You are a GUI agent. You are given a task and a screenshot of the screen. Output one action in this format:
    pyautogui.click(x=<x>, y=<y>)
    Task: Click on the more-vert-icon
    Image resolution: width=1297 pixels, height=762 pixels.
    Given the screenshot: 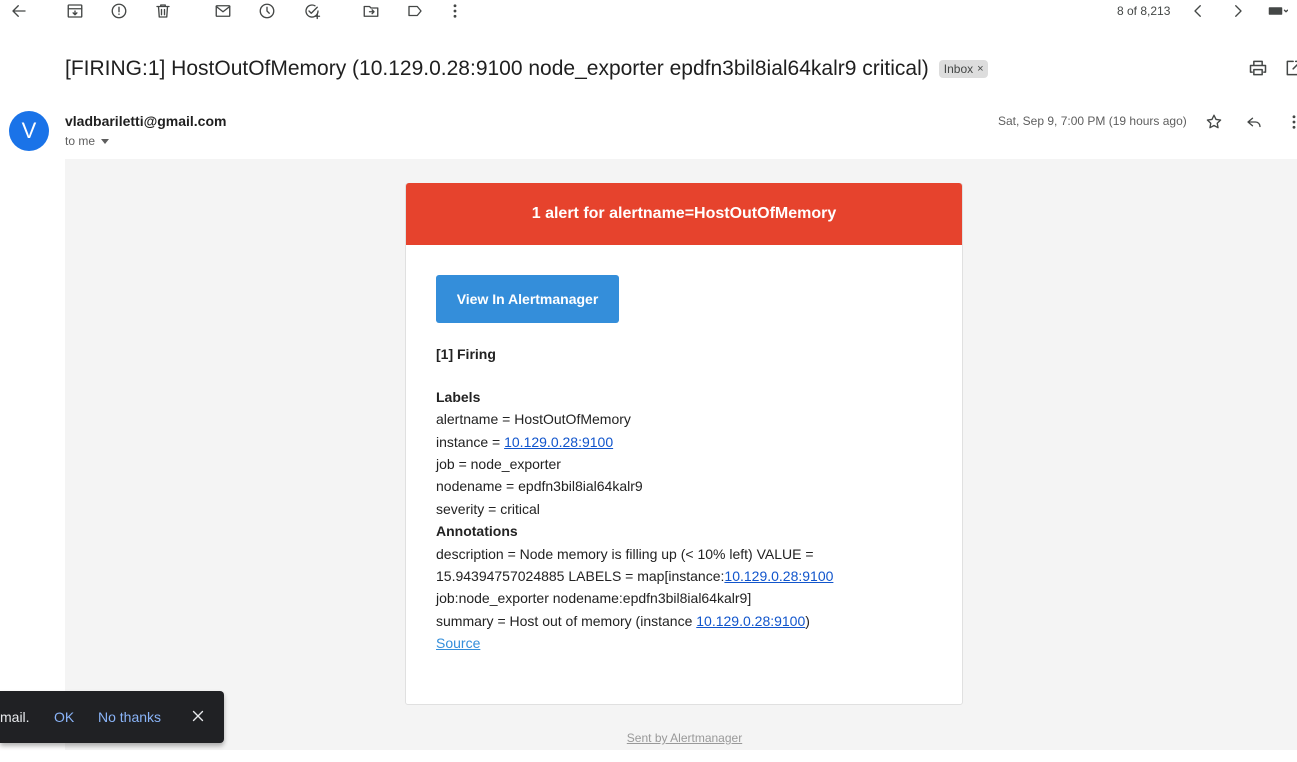 What is the action you would take?
    pyautogui.click(x=455, y=11)
    